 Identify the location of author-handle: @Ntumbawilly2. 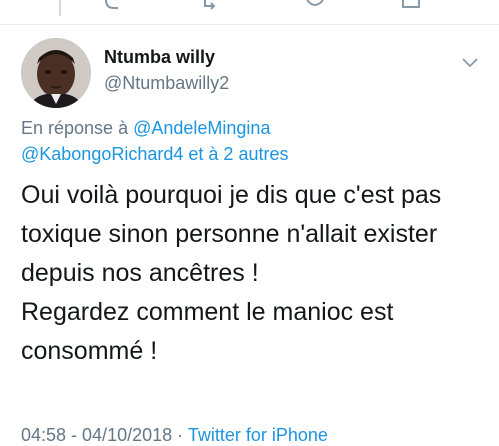
(166, 83).